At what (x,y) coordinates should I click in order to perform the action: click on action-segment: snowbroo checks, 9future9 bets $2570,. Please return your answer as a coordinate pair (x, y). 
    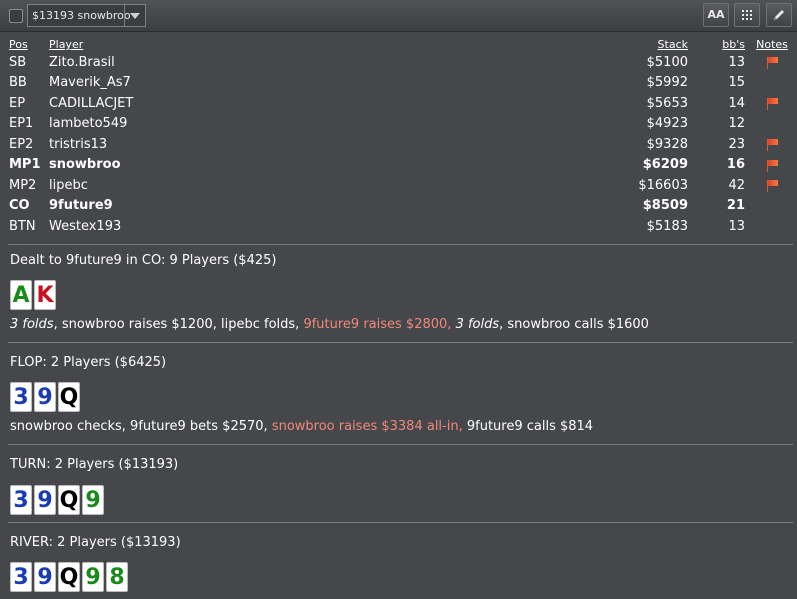
    Looking at the image, I should click on (141, 426).